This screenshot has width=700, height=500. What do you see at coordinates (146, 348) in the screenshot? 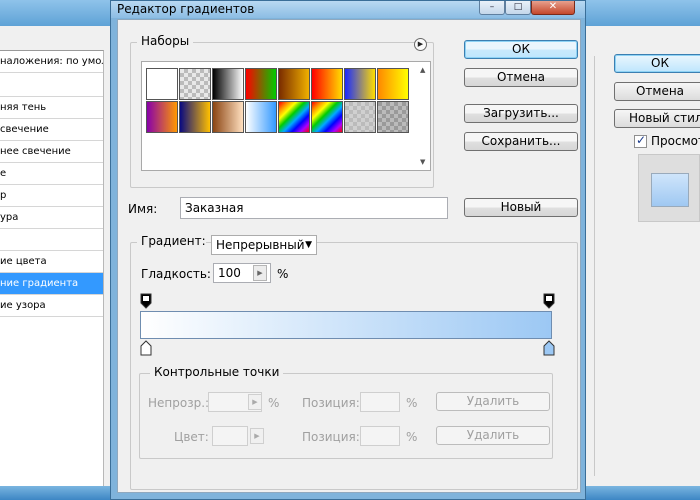
I see `color-stop-left-icon` at bounding box center [146, 348].